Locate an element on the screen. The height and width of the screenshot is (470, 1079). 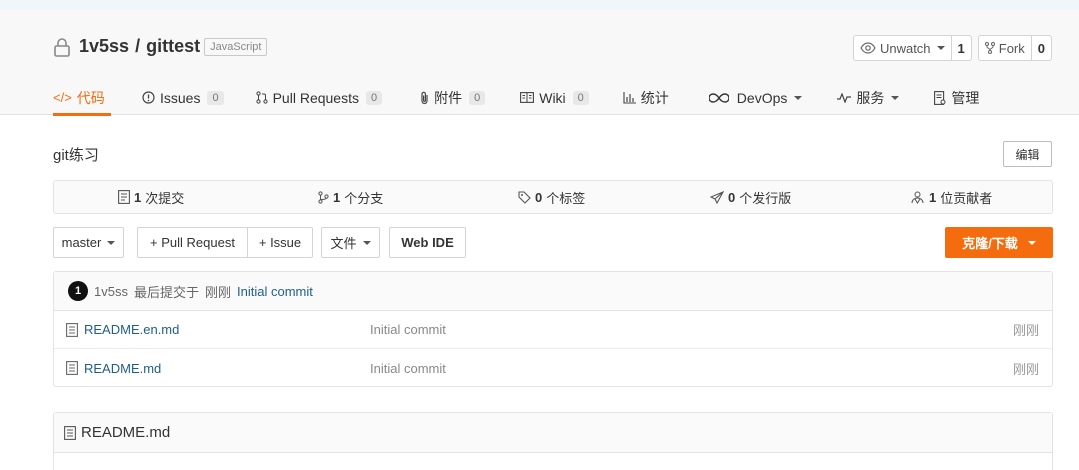
tab-statistics: 统计 is located at coordinates (646, 97).